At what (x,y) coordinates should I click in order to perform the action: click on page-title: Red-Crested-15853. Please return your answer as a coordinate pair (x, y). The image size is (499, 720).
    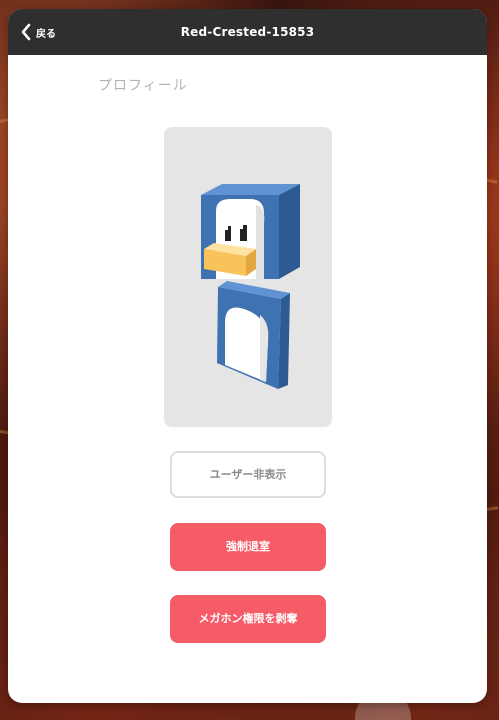
    Looking at the image, I should click on (247, 32).